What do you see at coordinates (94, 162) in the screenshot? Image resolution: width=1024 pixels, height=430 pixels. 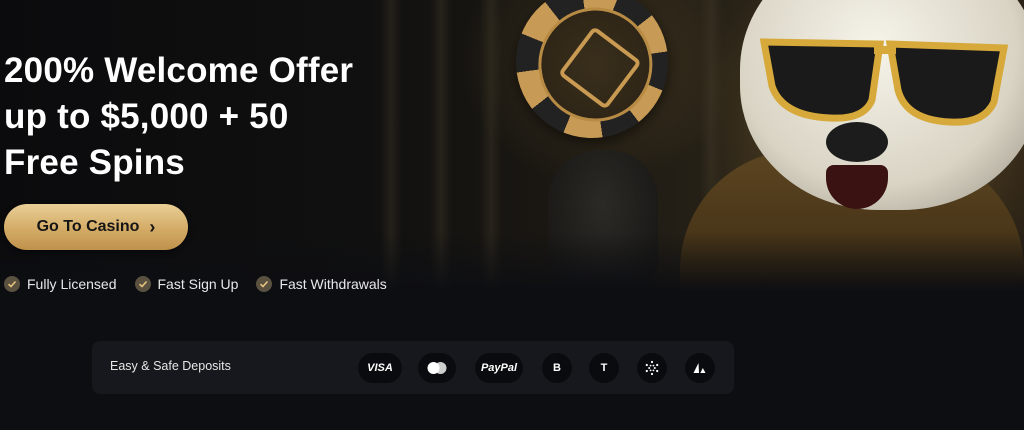 I see `headline-line-3: Free Spins` at bounding box center [94, 162].